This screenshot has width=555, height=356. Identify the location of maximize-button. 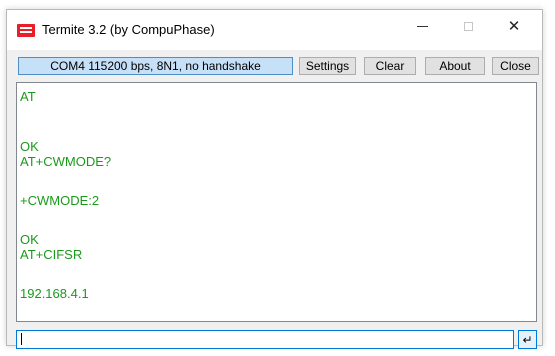
(468, 26).